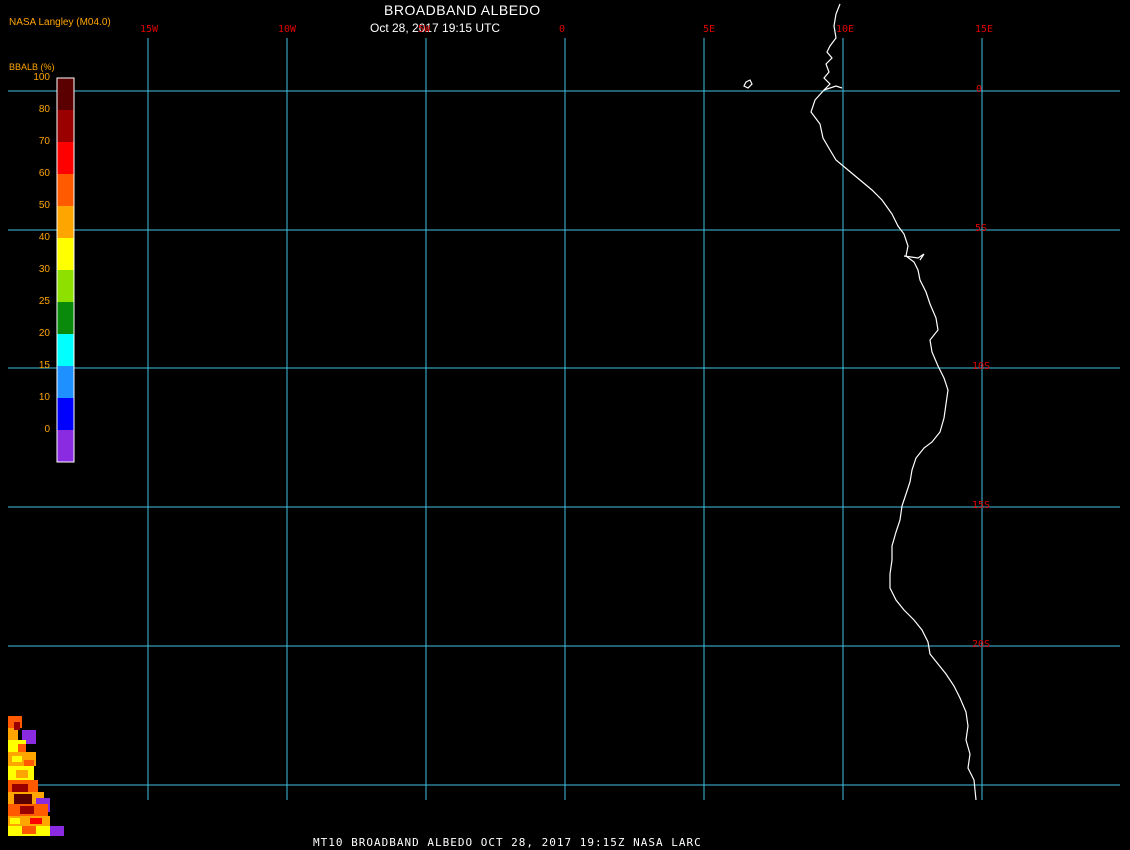  I want to click on legend-title: BBALB (%), so click(32, 67).